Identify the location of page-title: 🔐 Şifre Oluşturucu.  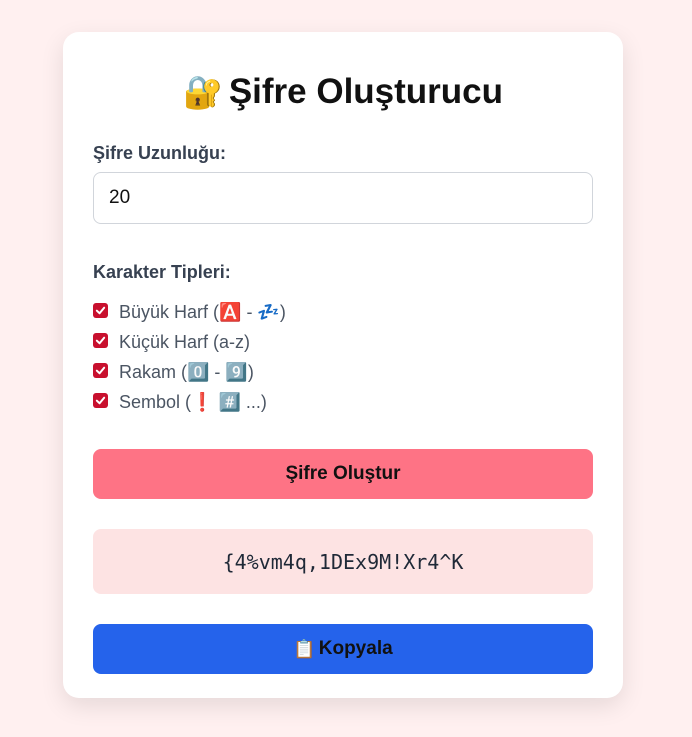
(343, 92).